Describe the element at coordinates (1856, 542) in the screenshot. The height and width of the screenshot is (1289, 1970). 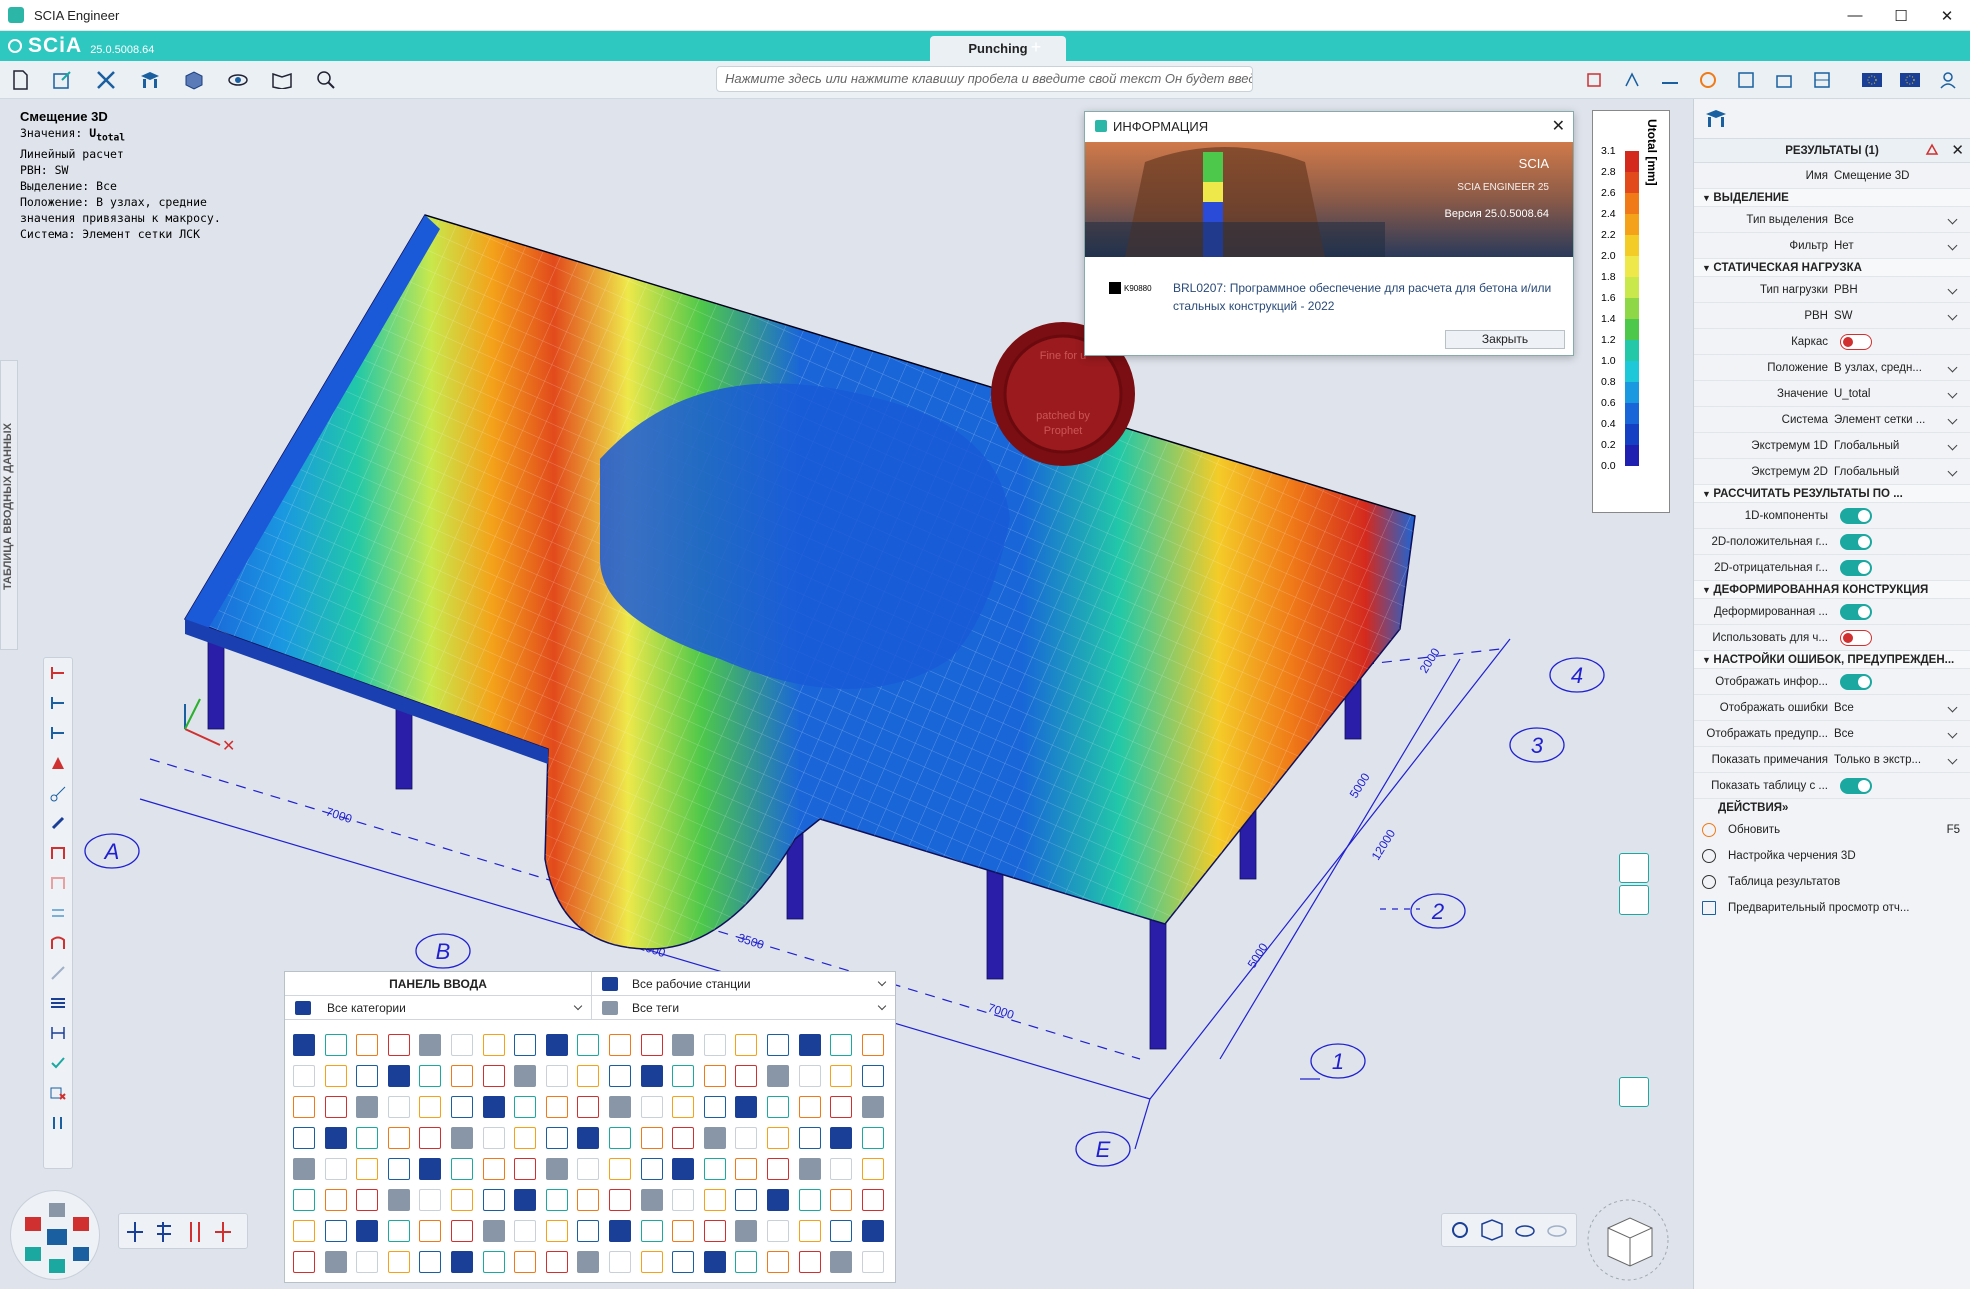
I see `2d-positive-toggle` at that location.